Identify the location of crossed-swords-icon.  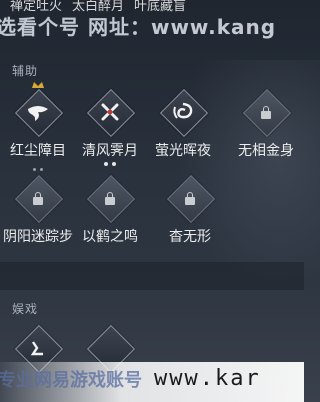
(110, 112).